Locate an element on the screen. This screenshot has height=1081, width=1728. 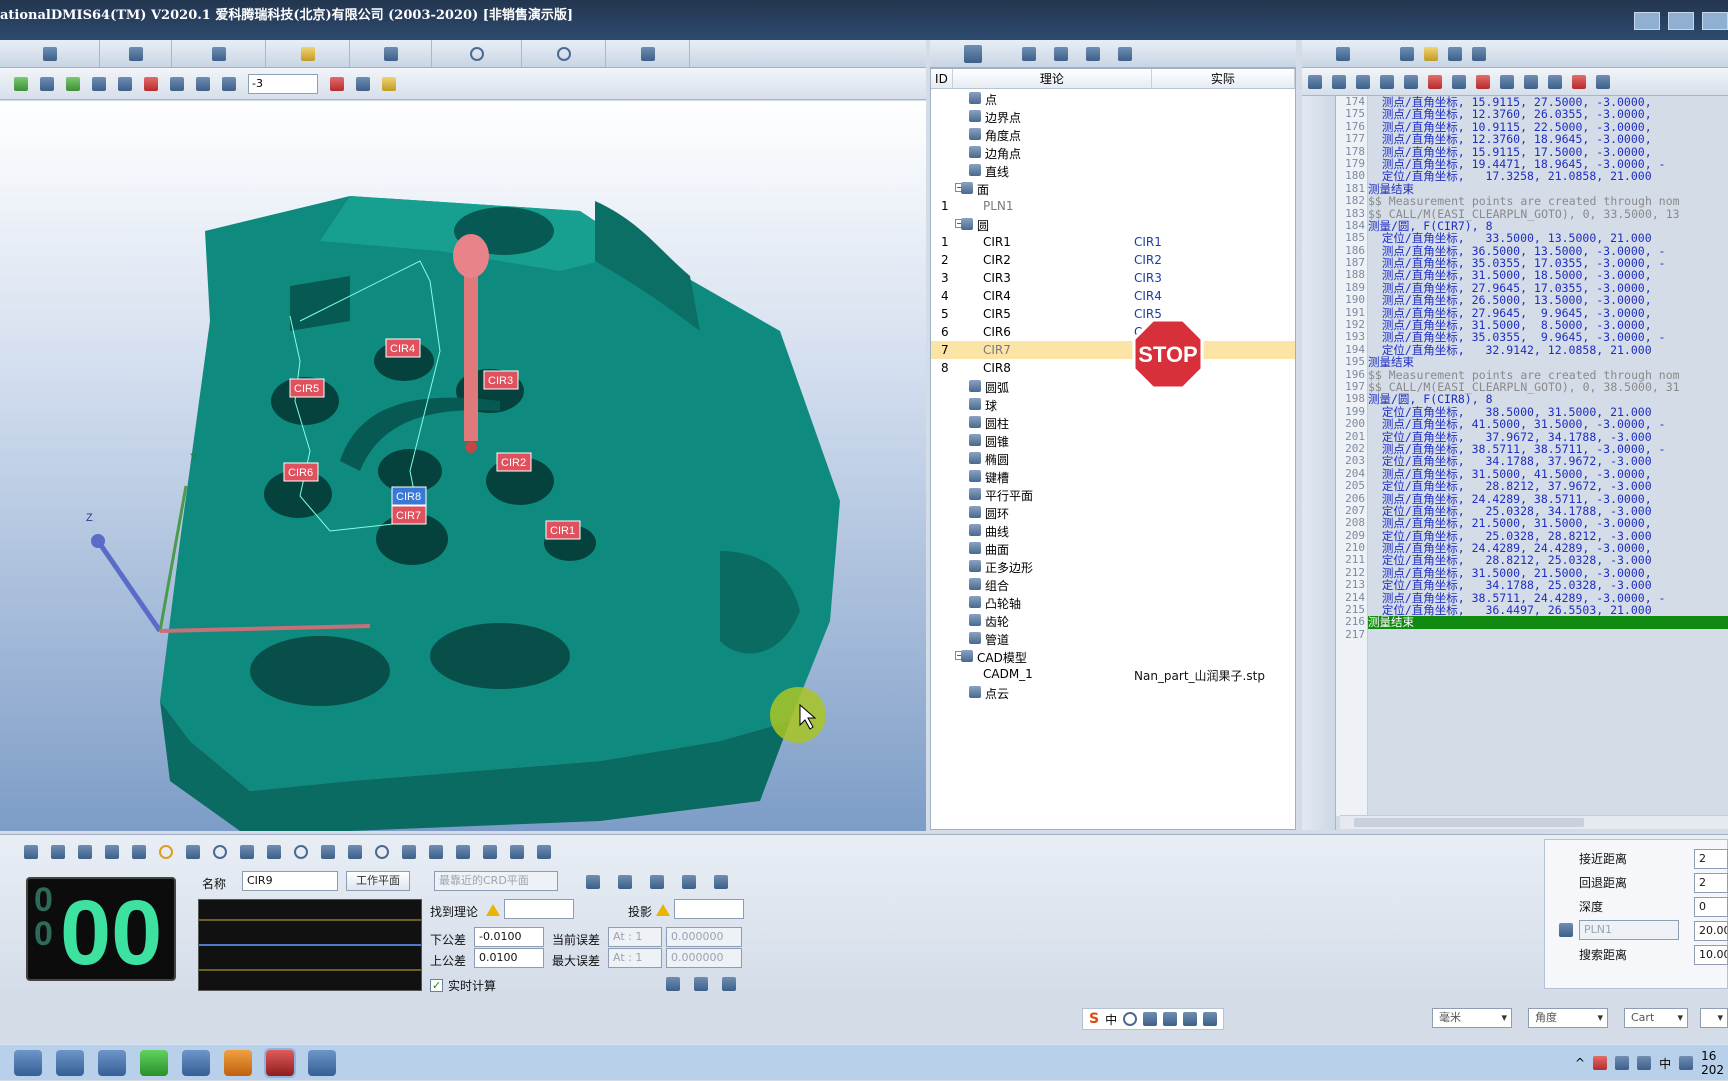
curve-tool-icon is located at coordinates (409, 852).